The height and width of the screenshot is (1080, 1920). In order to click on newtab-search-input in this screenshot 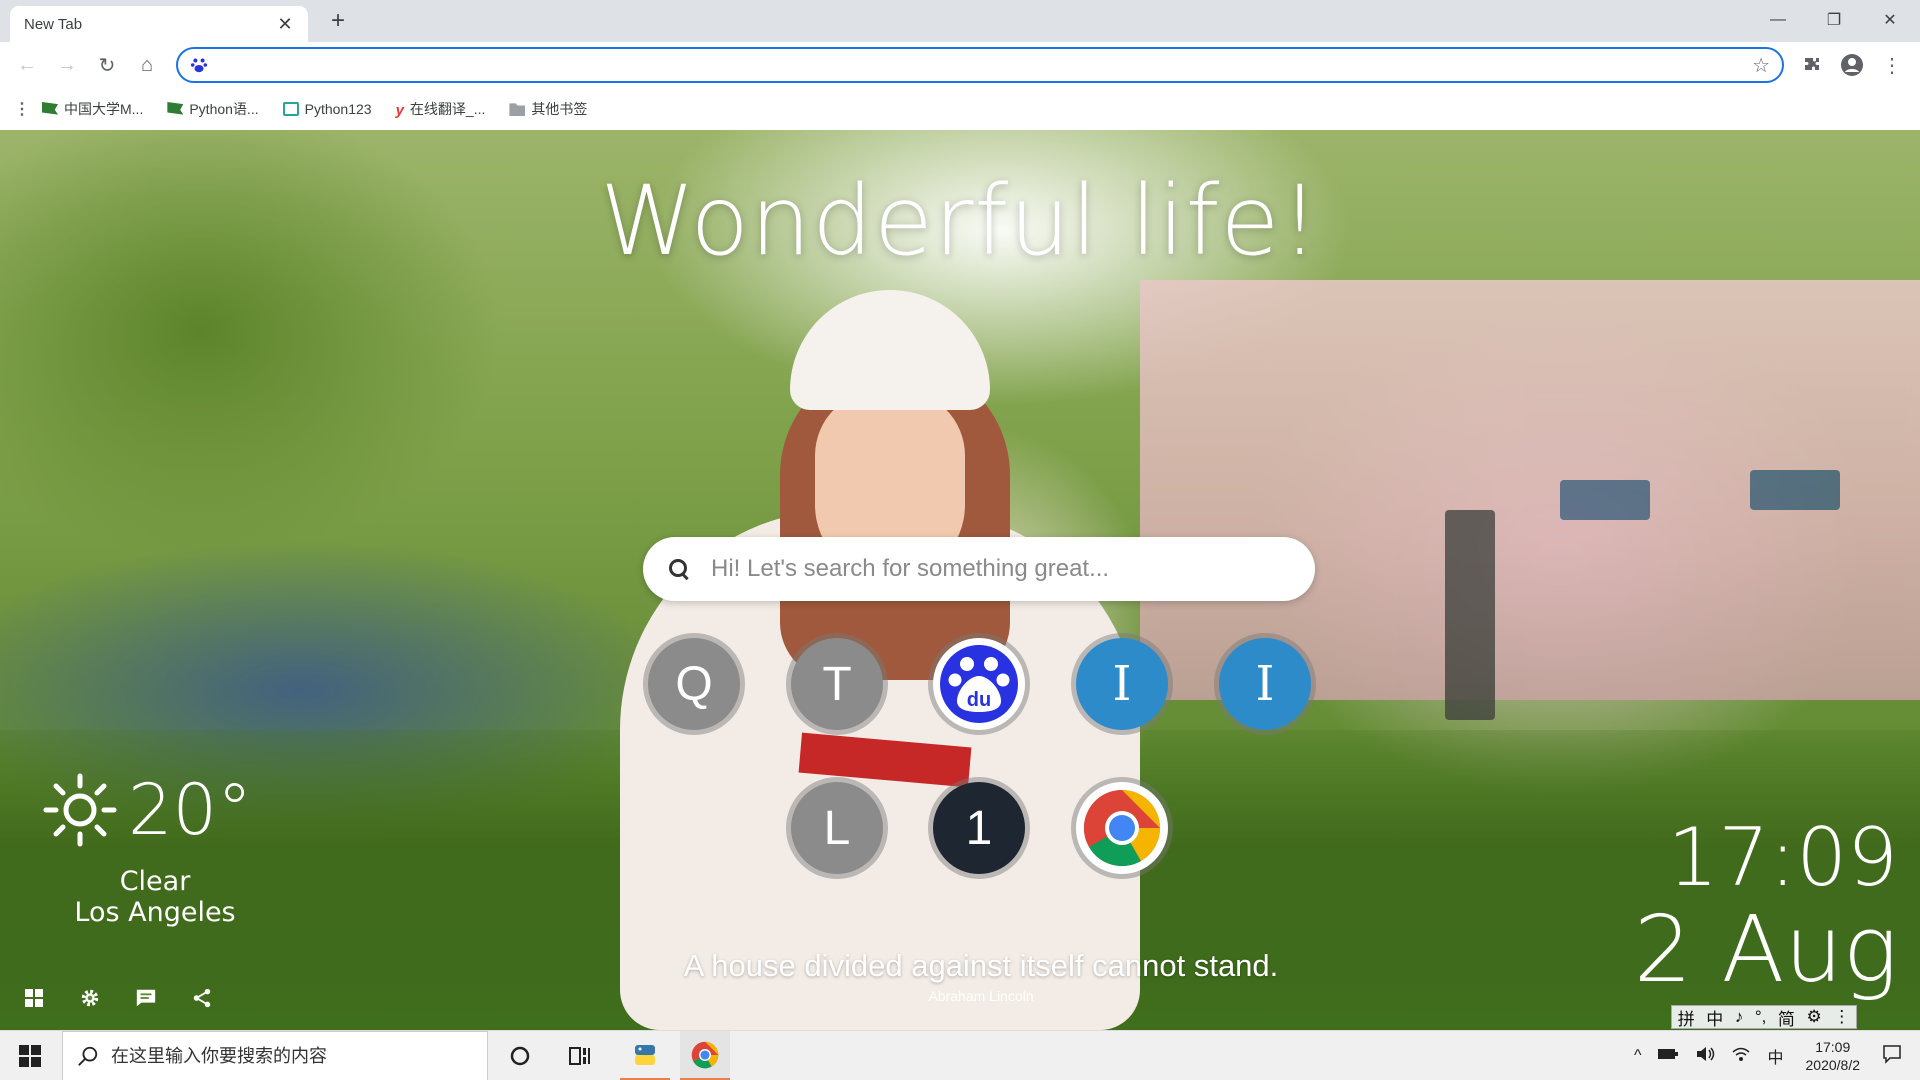, I will do `click(1001, 569)`.